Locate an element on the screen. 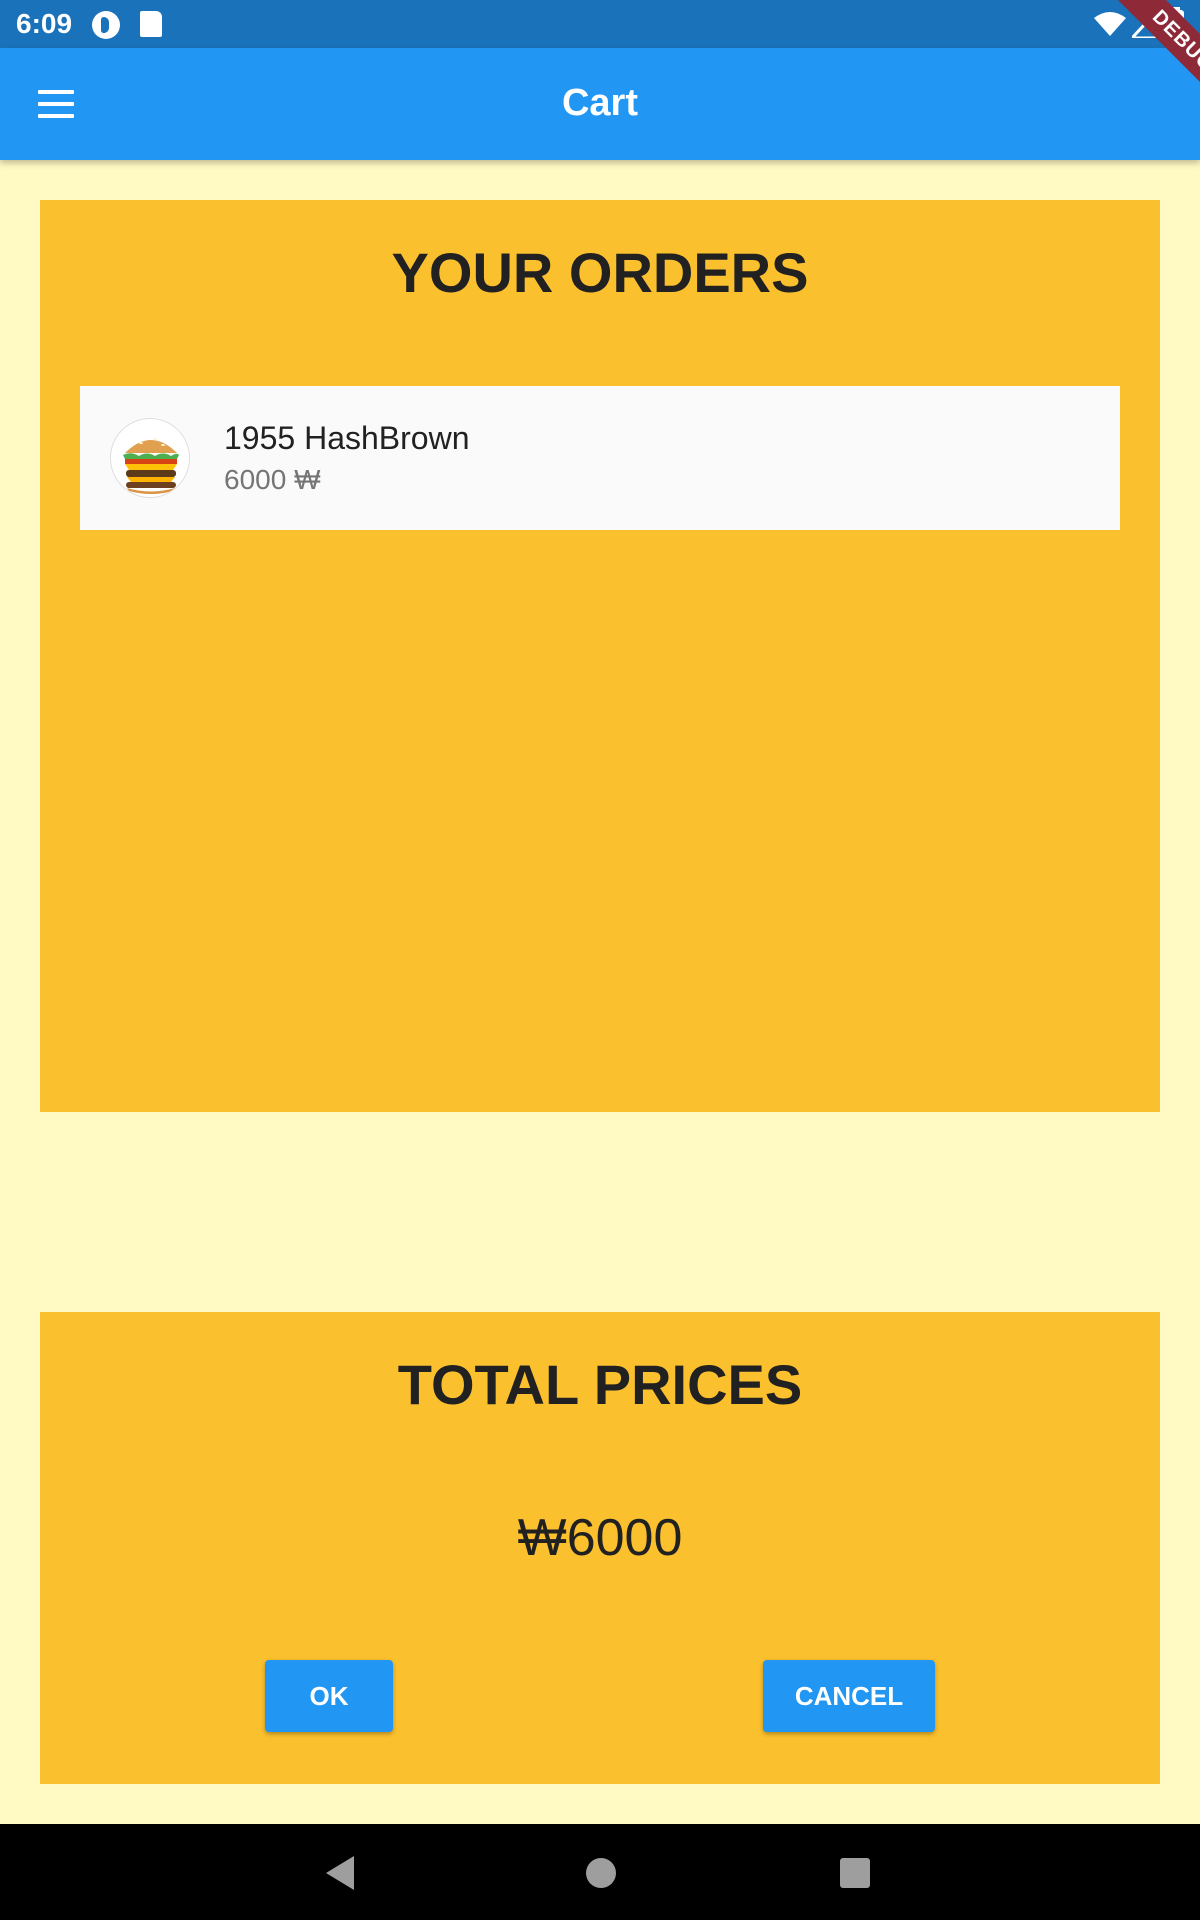 The height and width of the screenshot is (1920, 1200). item-price: 6000 ₩ is located at coordinates (272, 479).